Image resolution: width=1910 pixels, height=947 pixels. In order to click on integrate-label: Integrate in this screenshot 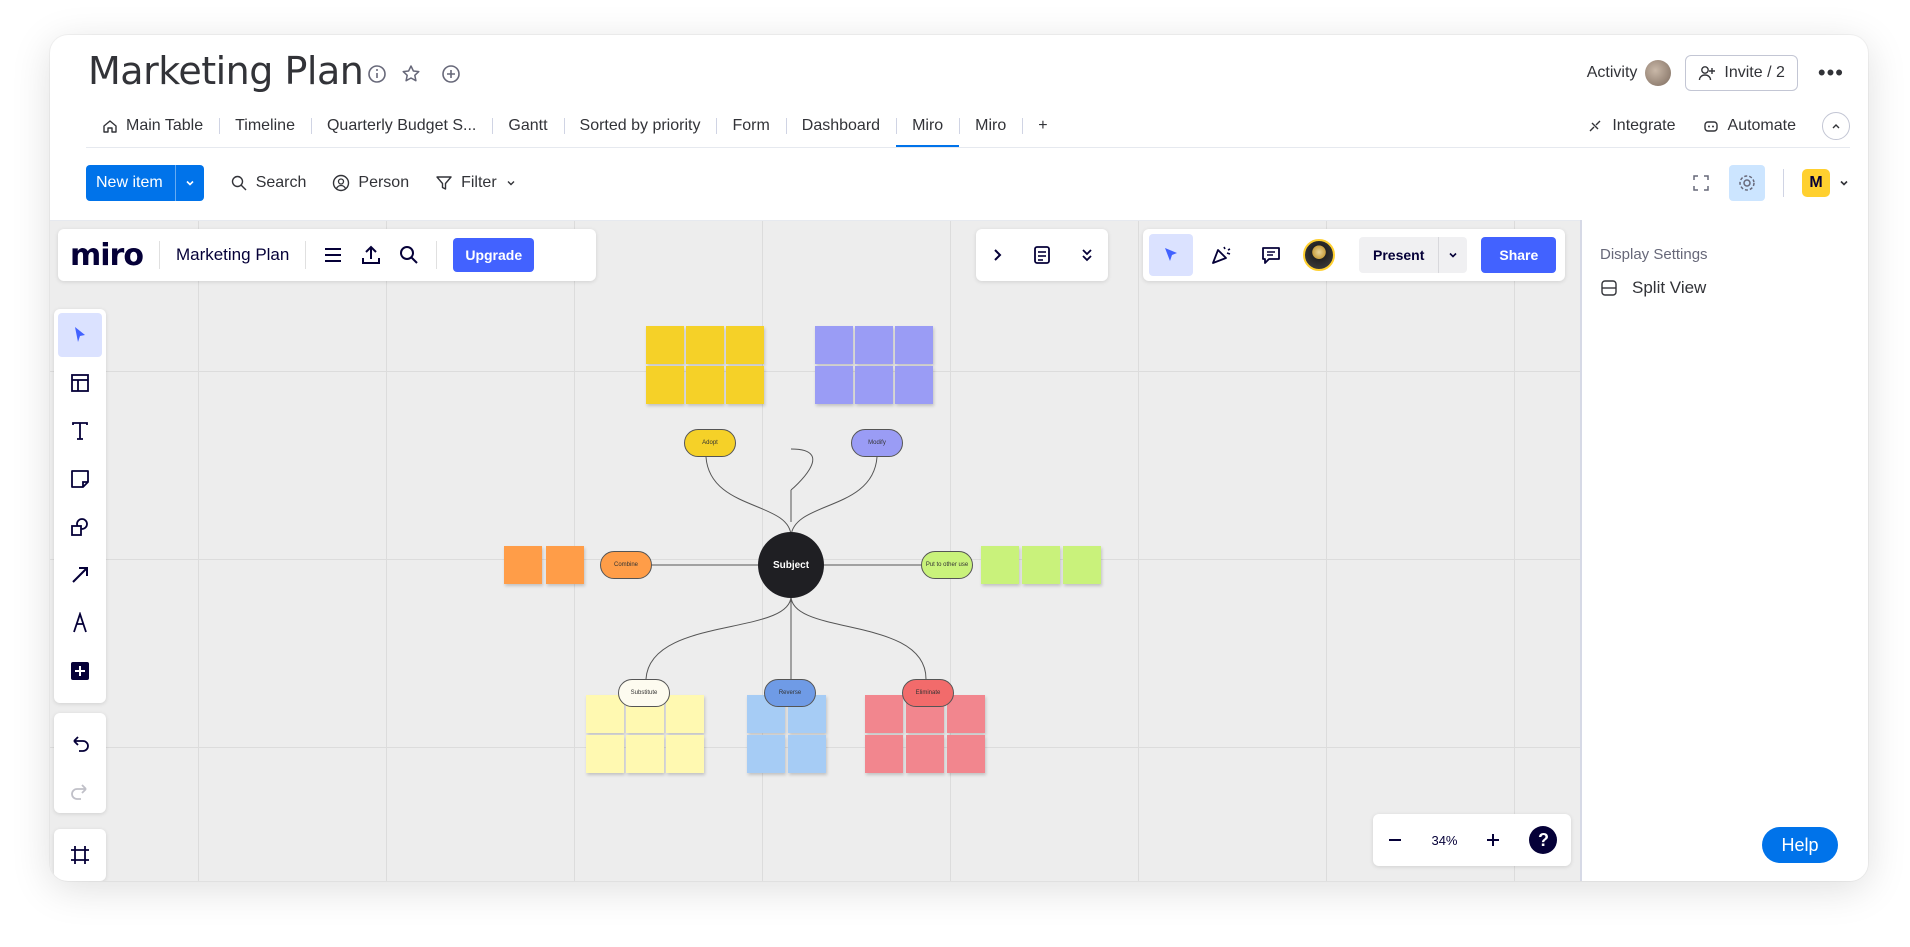, I will do `click(1644, 125)`.